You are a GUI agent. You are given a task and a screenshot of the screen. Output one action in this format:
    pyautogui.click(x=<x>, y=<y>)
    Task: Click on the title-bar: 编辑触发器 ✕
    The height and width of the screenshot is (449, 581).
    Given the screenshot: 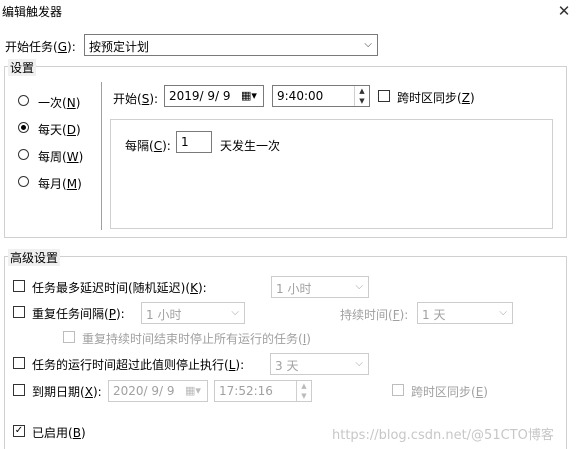 What is the action you would take?
    pyautogui.click(x=290, y=11)
    